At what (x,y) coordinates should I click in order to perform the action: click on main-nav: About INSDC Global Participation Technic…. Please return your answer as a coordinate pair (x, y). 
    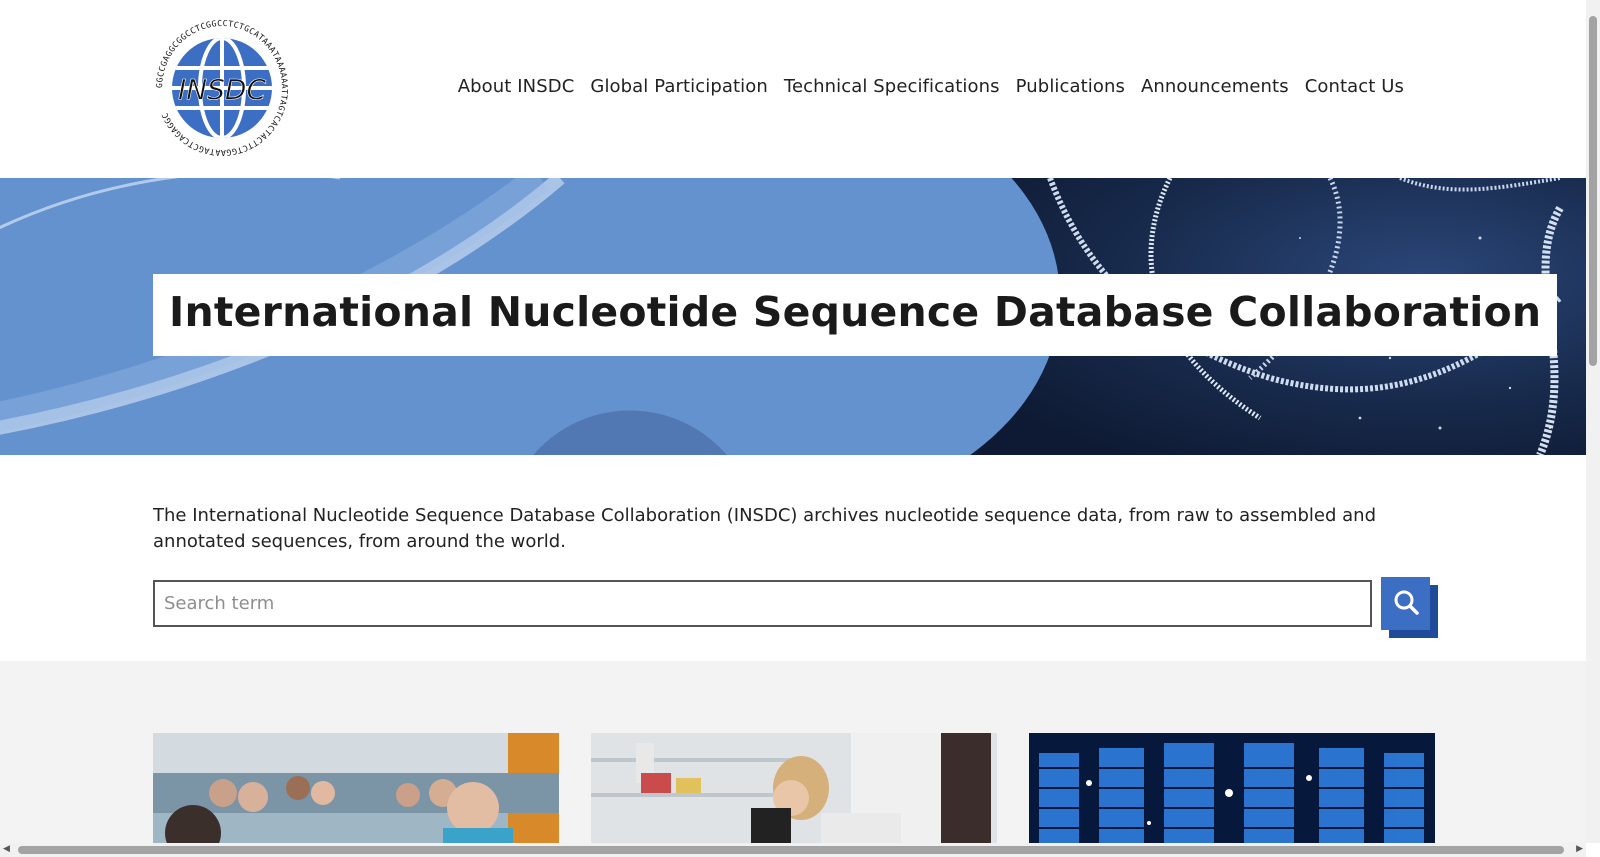
    Looking at the image, I should click on (931, 86).